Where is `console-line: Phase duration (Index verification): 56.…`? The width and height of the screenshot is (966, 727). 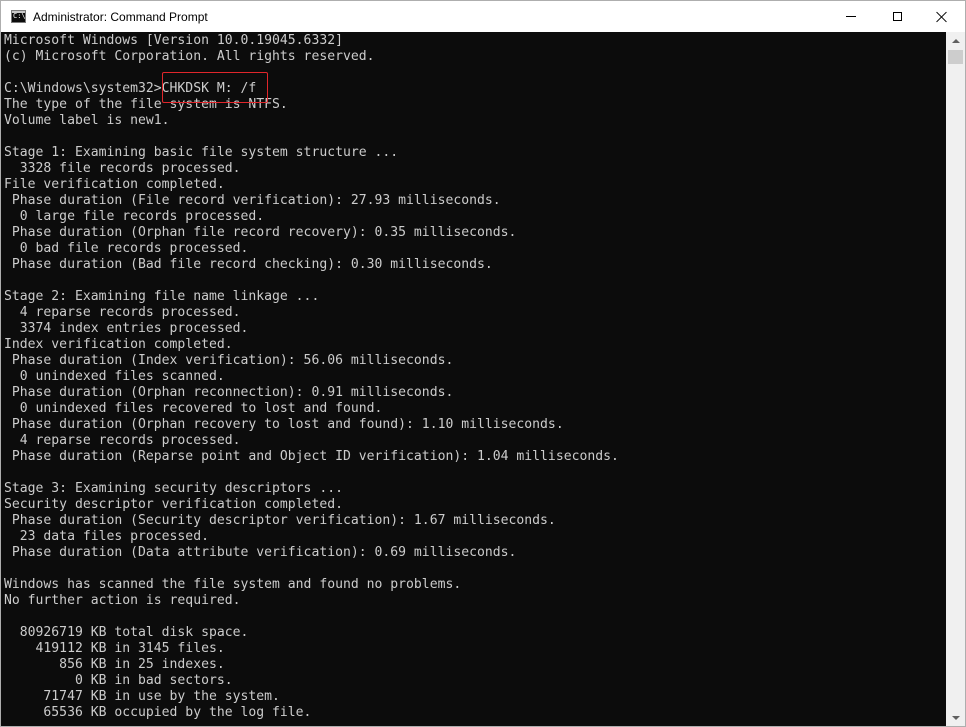 console-line: Phase duration (Index verification): 56.… is located at coordinates (229, 360).